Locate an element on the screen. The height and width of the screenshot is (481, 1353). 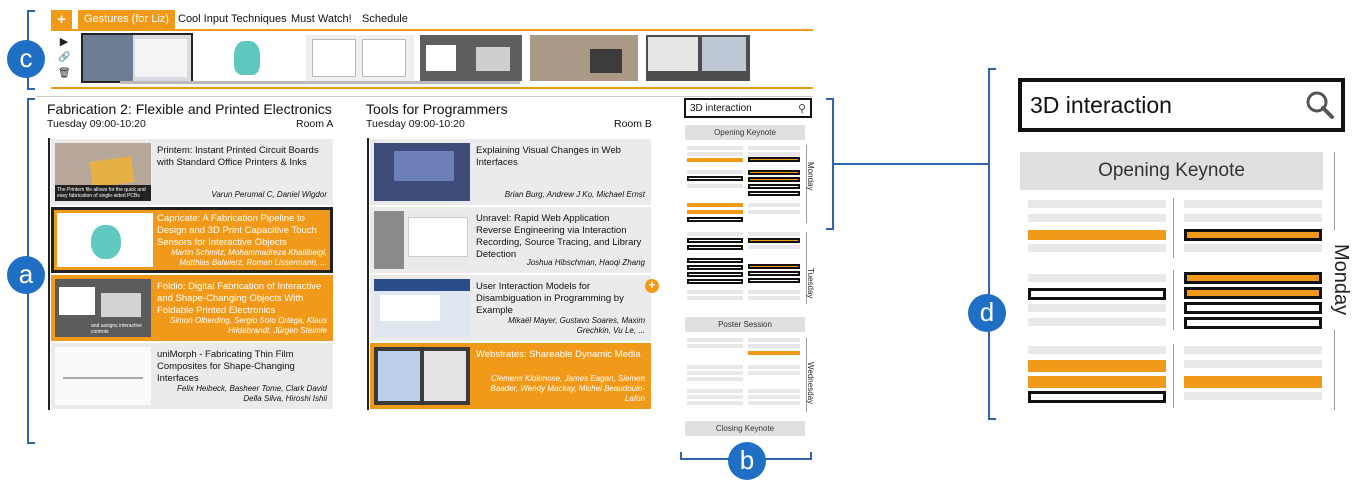
playlist-scrollbar is located at coordinates (320, 82).